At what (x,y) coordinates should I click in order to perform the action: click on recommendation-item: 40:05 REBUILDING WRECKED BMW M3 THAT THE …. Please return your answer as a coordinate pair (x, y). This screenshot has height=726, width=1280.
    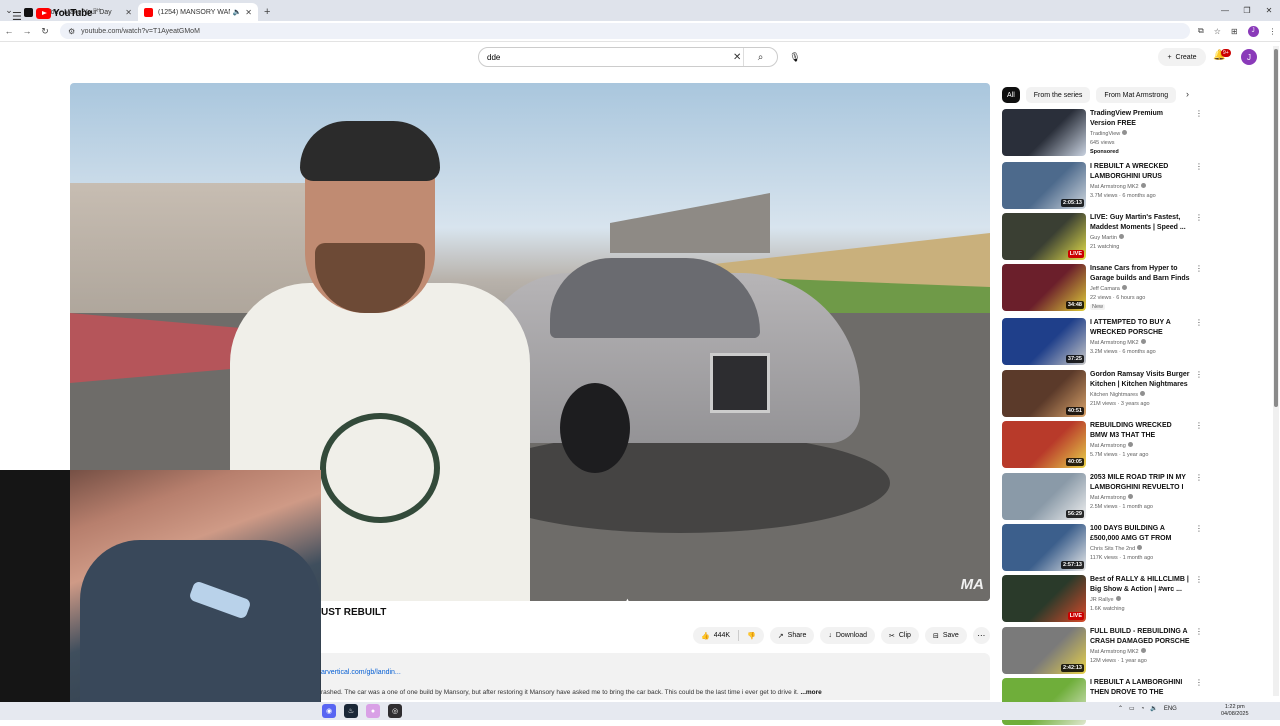
    Looking at the image, I should click on (1102, 445).